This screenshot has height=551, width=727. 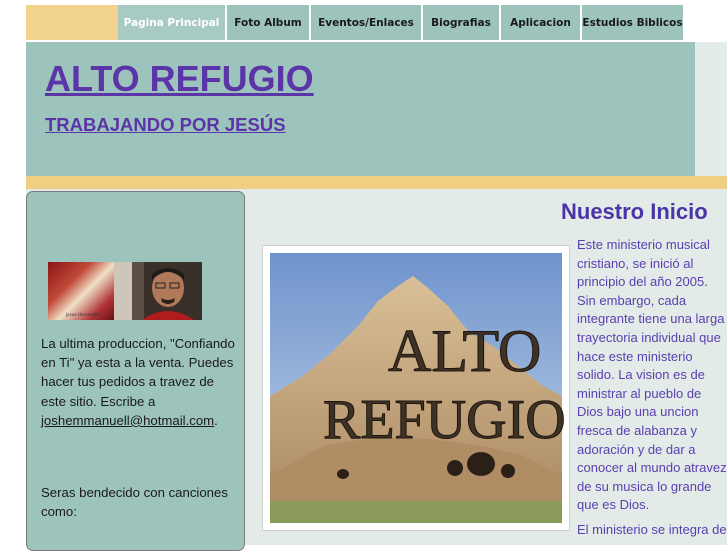 I want to click on image-title-line2: REFUGIO, so click(x=444, y=420).